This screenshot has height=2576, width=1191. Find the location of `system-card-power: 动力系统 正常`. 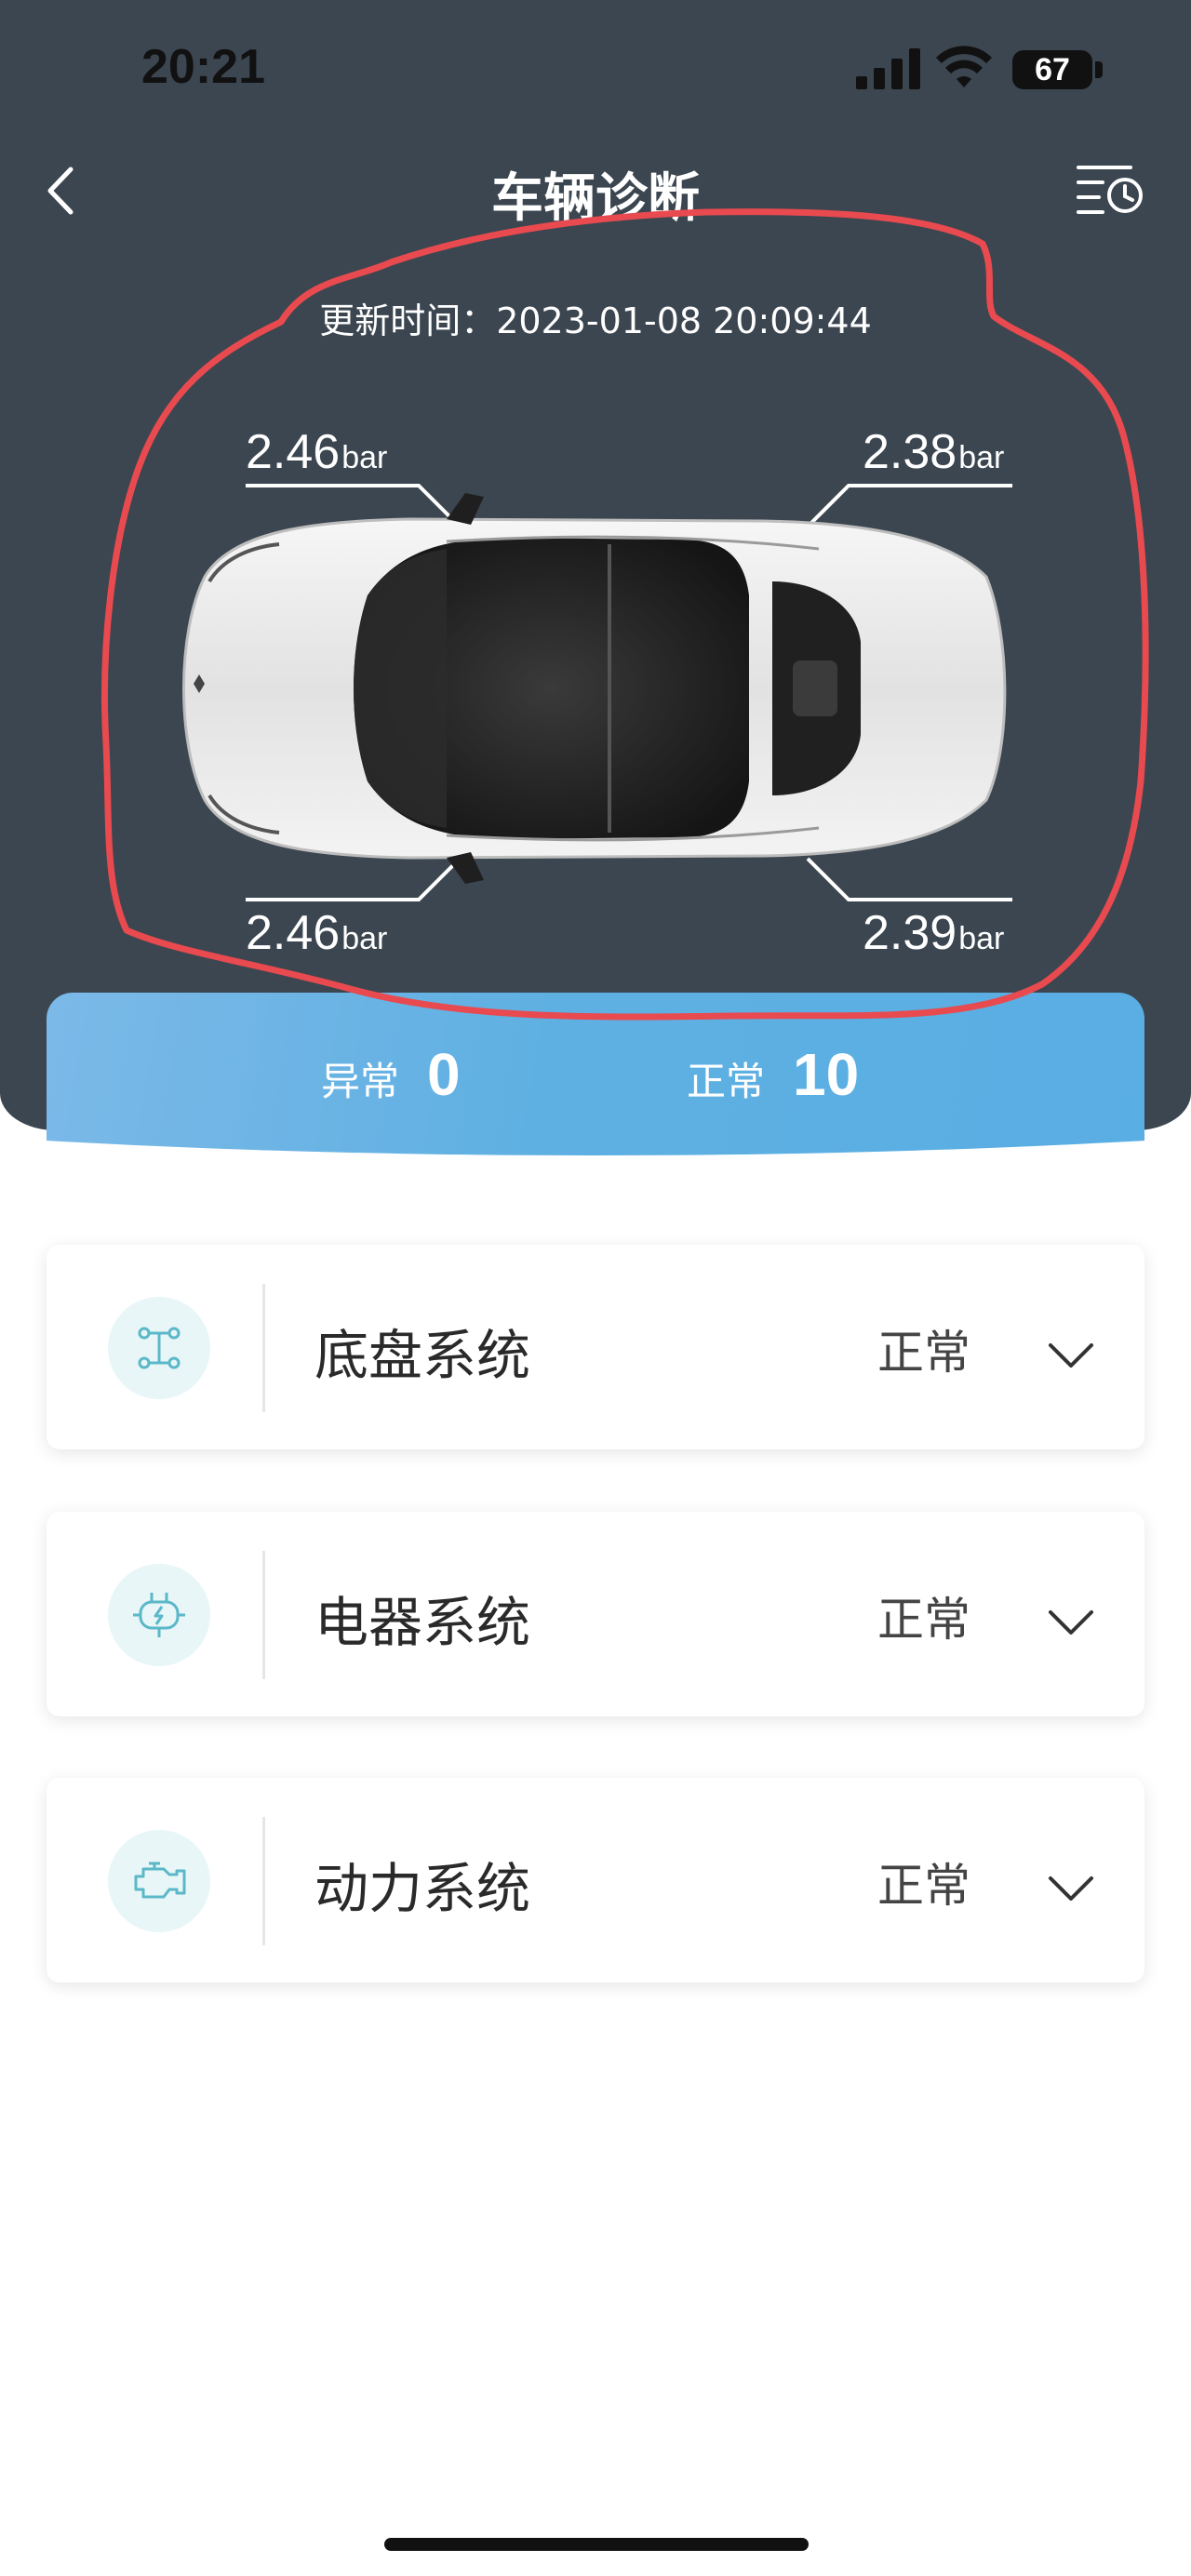

system-card-power: 动力系统 正常 is located at coordinates (595, 1880).